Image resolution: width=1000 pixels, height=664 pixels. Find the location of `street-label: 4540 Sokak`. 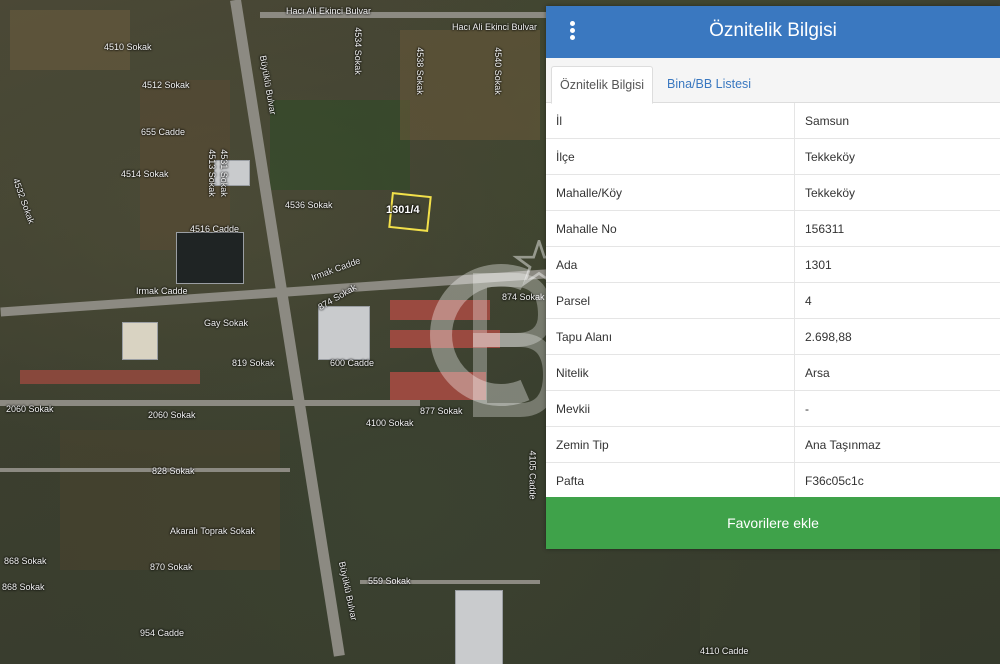

street-label: 4540 Sokak is located at coordinates (497, 71).